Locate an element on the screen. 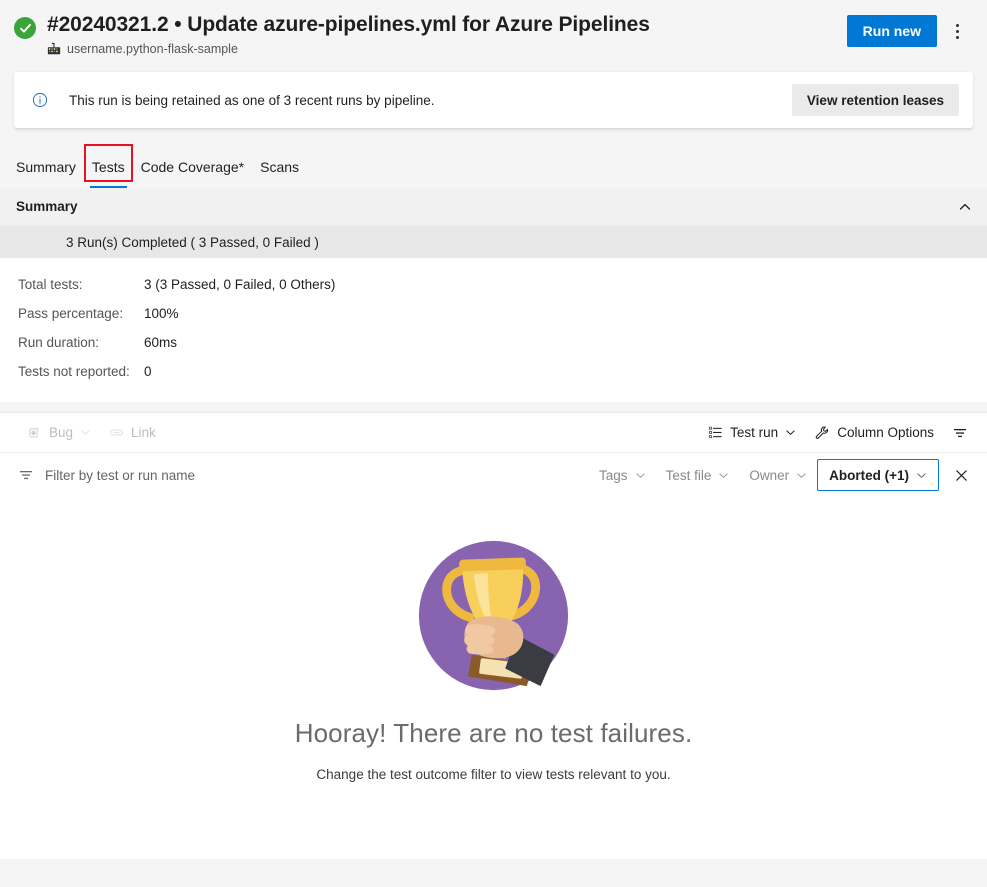 The image size is (987, 887). stat-value: 3 (3 Passed, 0 Failed, 0 Others) is located at coordinates (240, 284).